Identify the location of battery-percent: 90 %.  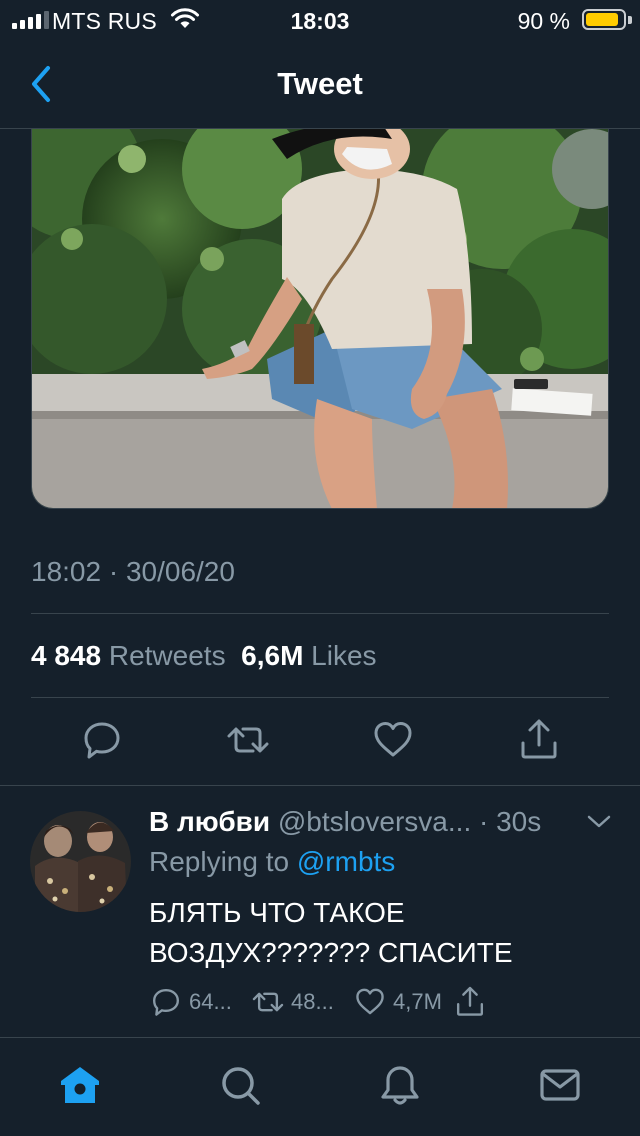
(543, 21).